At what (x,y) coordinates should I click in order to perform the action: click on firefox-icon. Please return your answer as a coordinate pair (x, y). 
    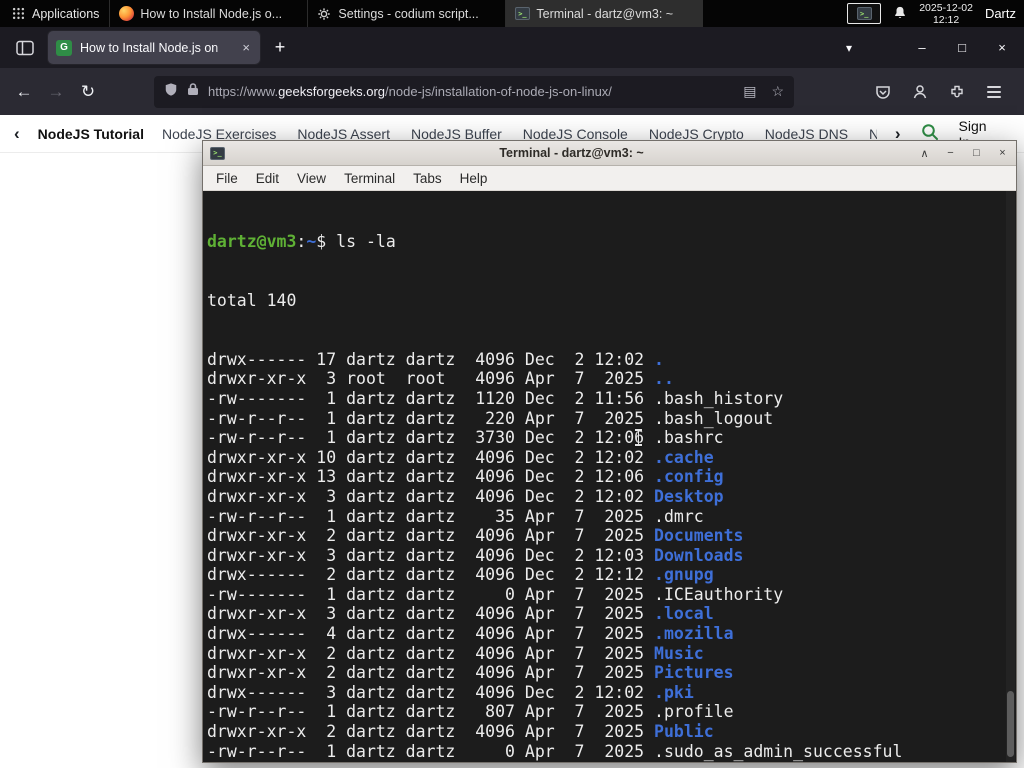
    Looking at the image, I should click on (126, 14).